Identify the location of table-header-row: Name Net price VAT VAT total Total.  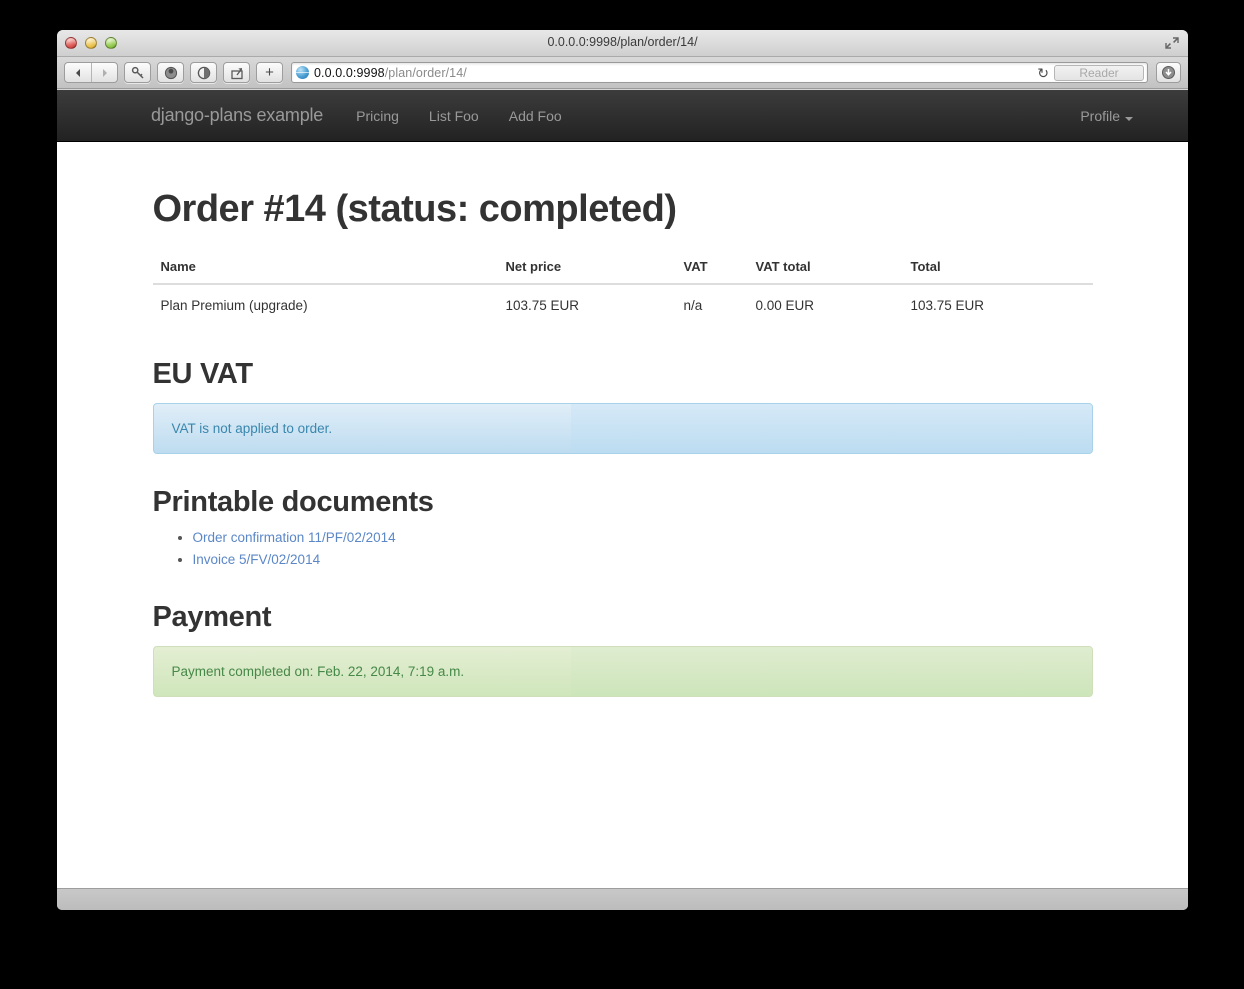
(622, 268).